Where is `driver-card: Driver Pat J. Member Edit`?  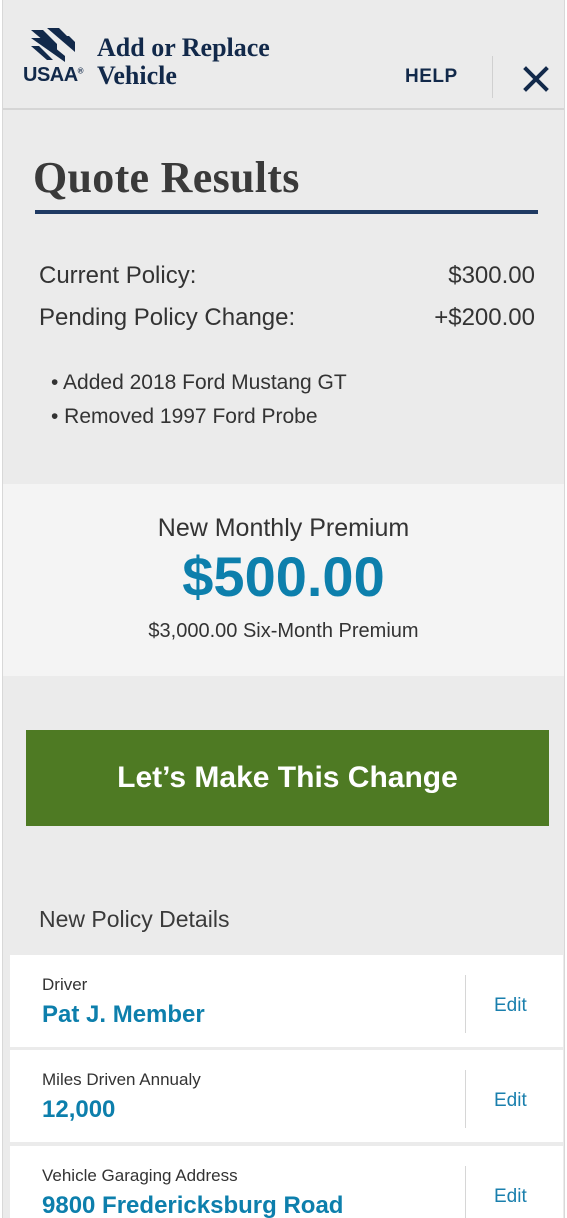
driver-card: Driver Pat J. Member Edit is located at coordinates (286, 1001).